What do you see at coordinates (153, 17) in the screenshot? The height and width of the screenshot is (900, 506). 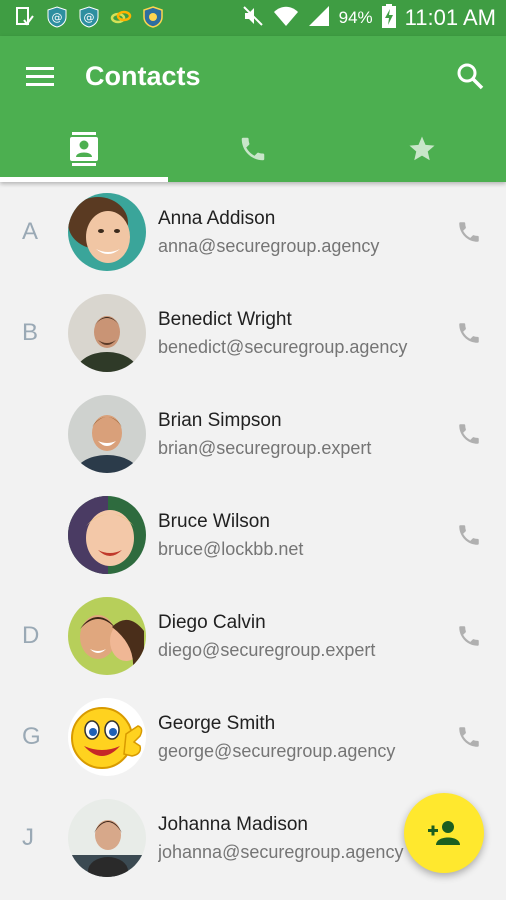 I see `shield-icon` at bounding box center [153, 17].